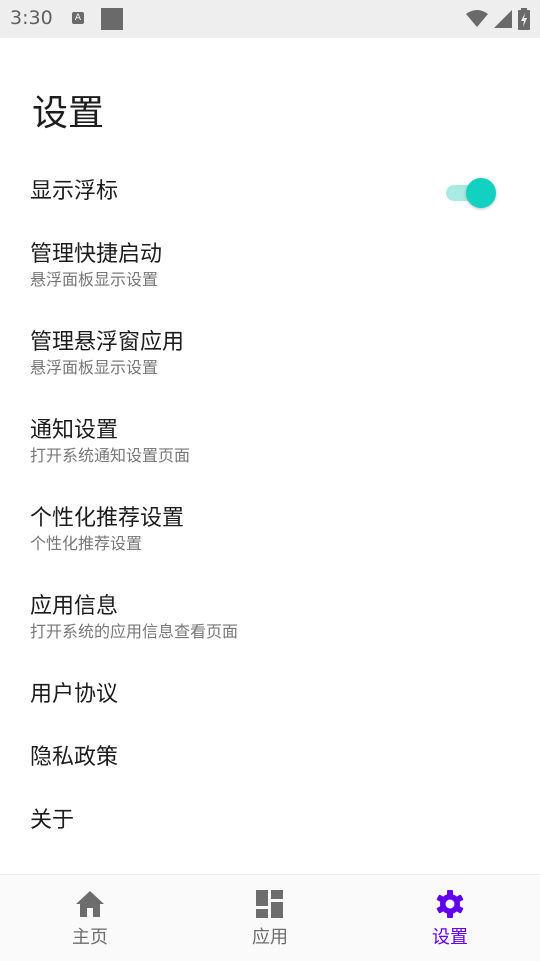 The image size is (540, 961). What do you see at coordinates (524, 19) in the screenshot?
I see `battery-charging-icon` at bounding box center [524, 19].